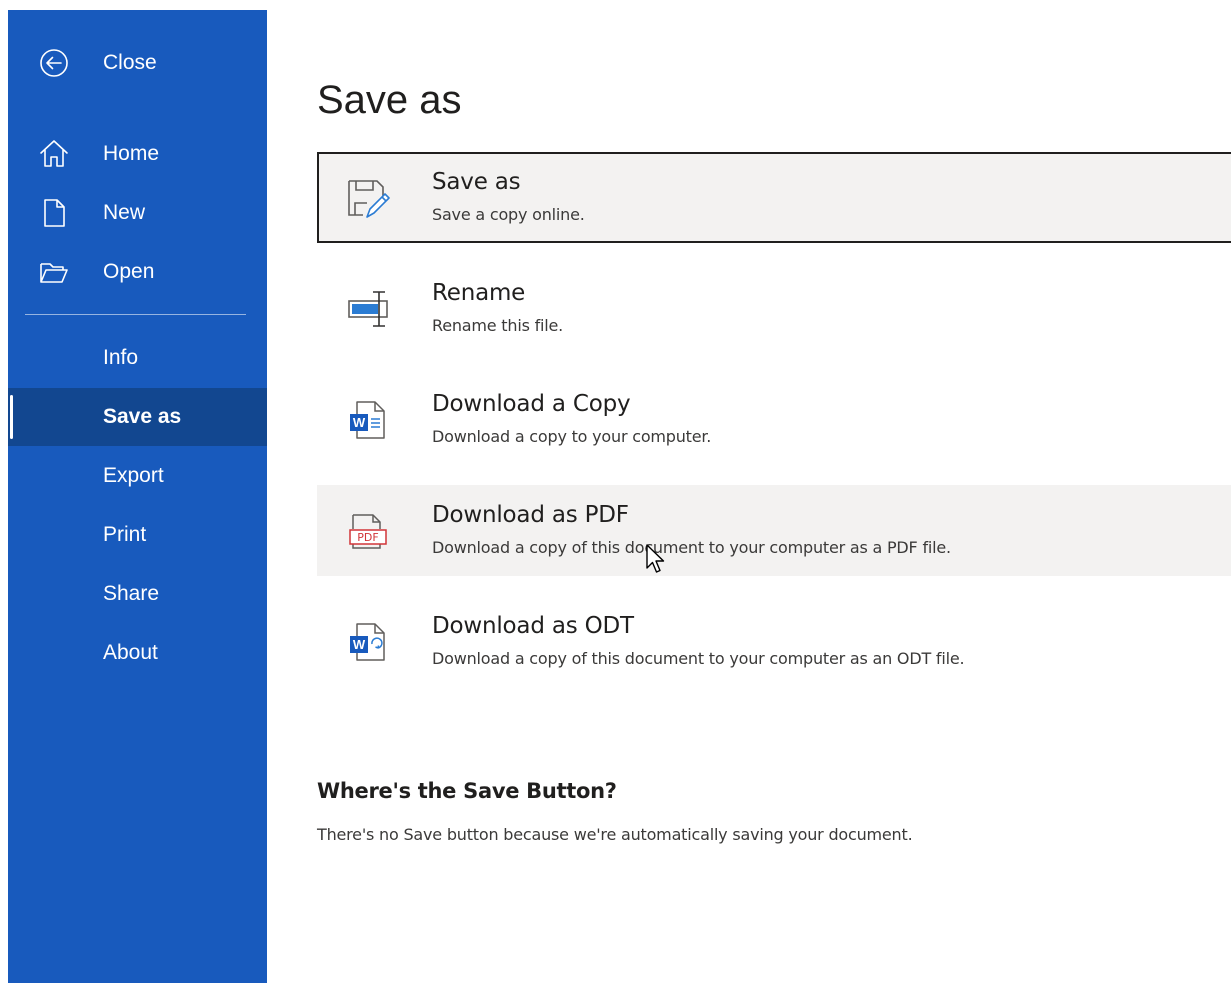 The image size is (1231, 983). What do you see at coordinates (368, 420) in the screenshot?
I see `word-document-icon: W` at bounding box center [368, 420].